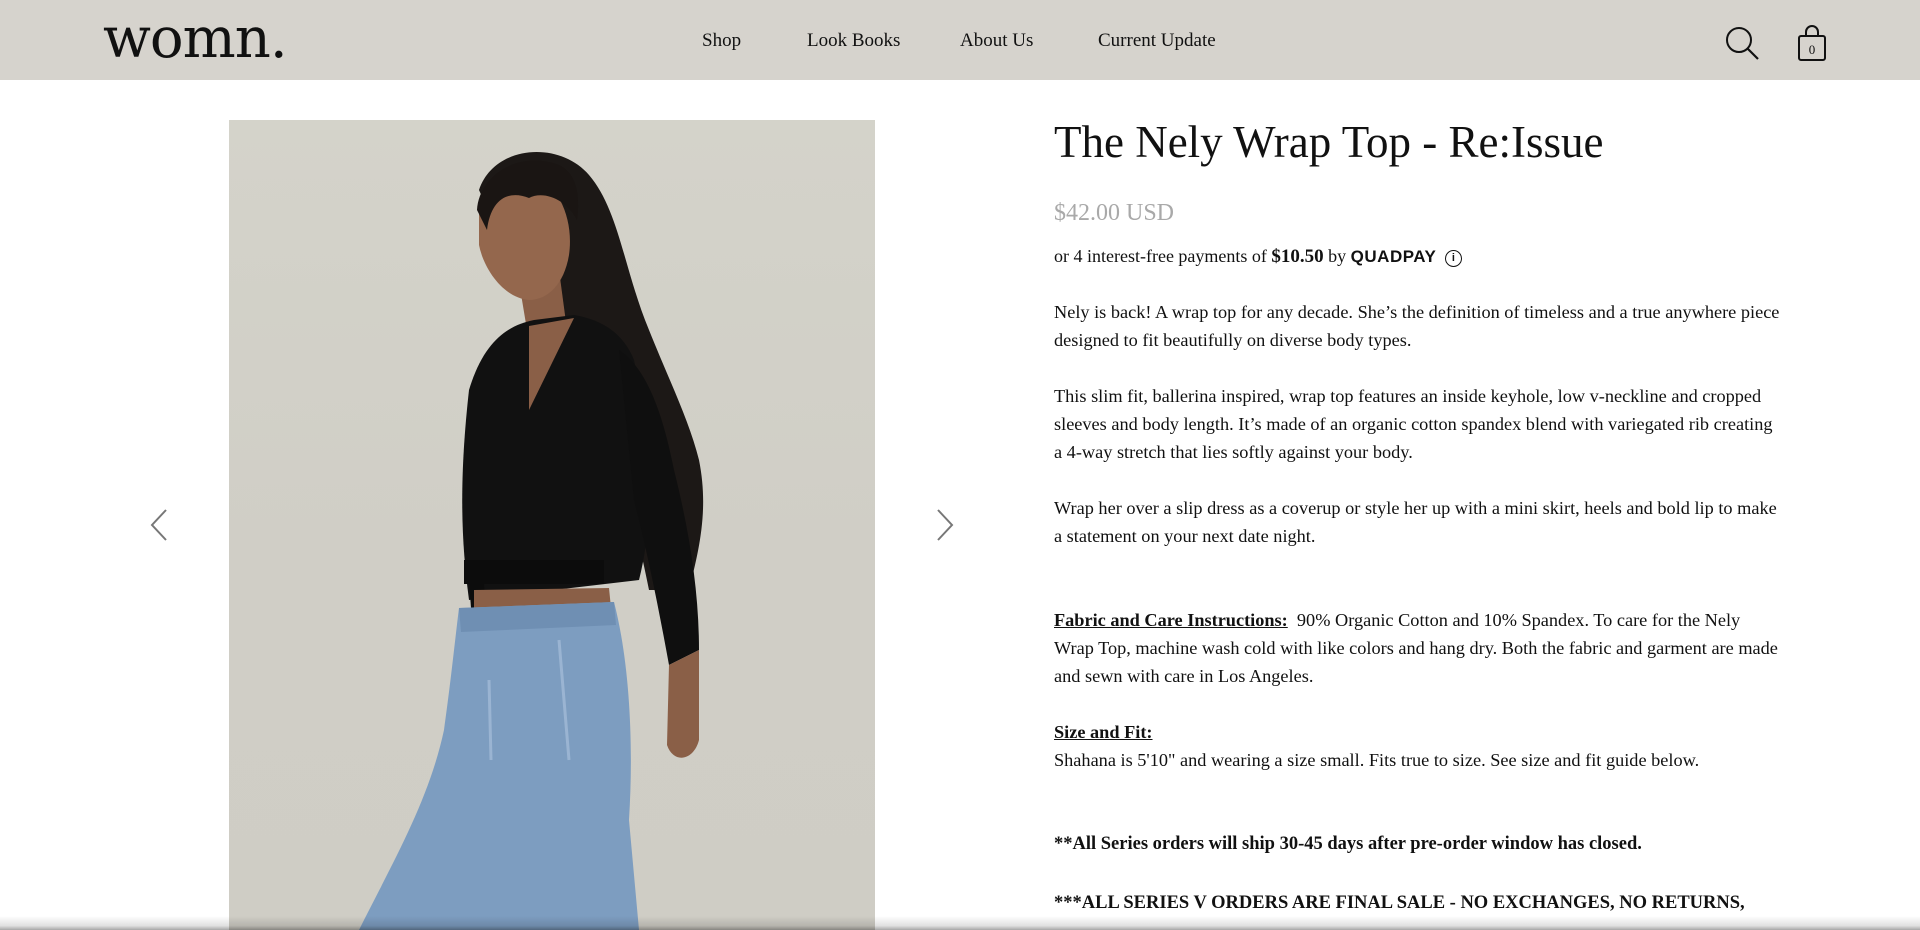  I want to click on quadpay-logo: QUADPAY, so click(1393, 256).